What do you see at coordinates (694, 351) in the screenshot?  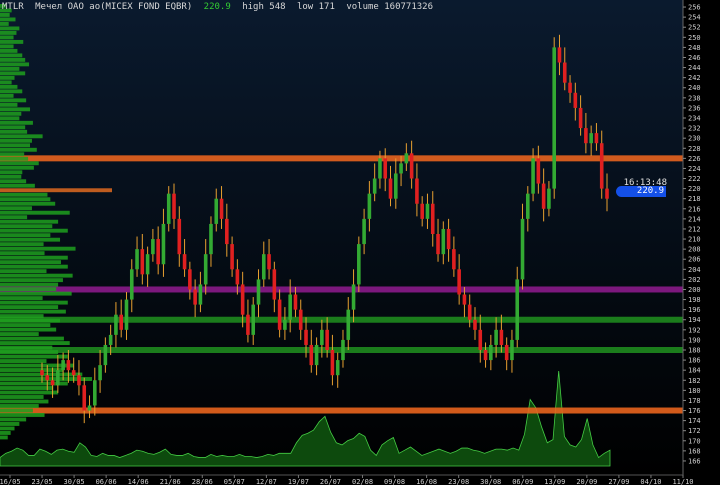 I see `price-tick-label: 188` at bounding box center [694, 351].